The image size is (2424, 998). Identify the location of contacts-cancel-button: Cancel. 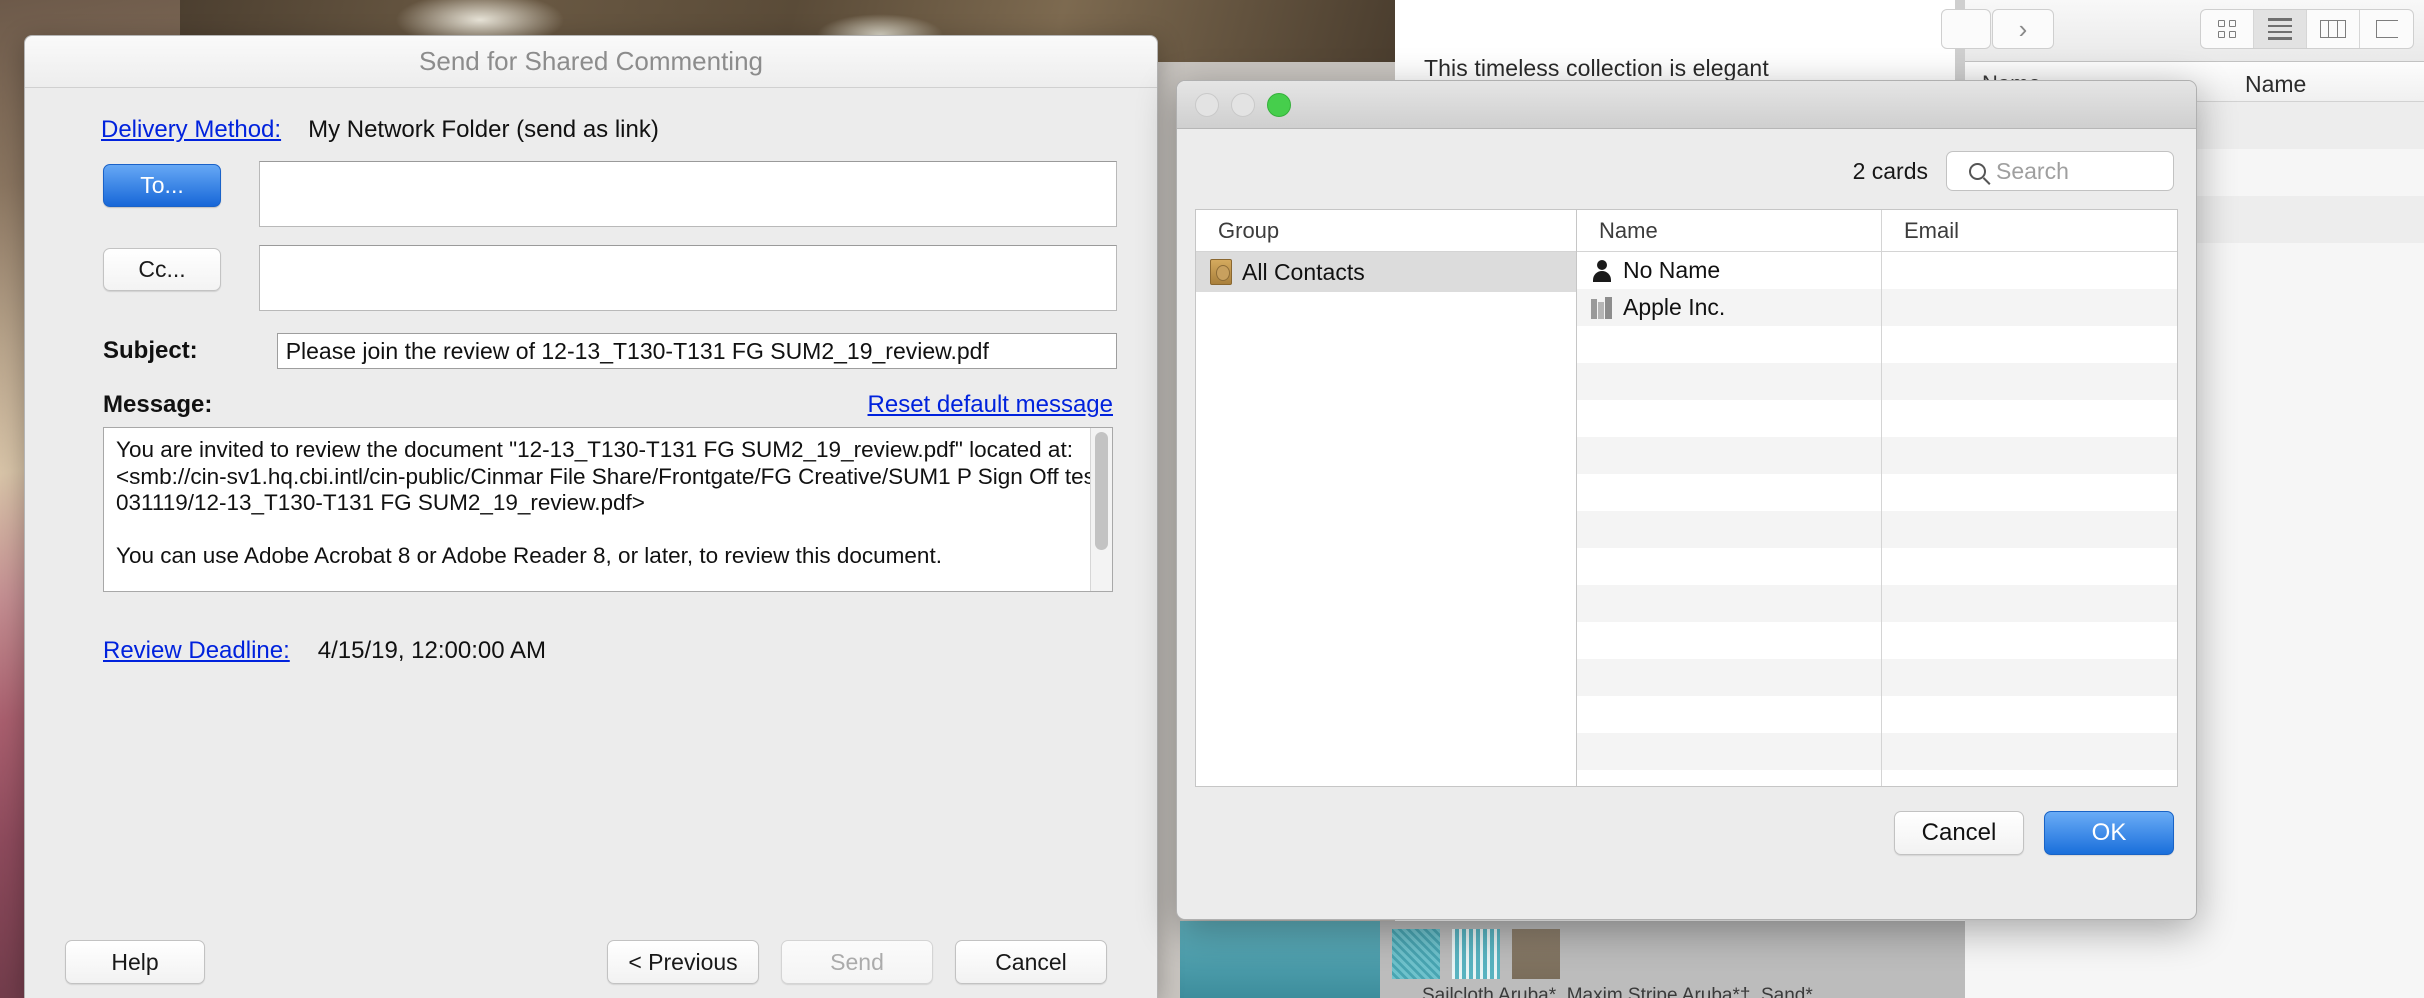
(1959, 833).